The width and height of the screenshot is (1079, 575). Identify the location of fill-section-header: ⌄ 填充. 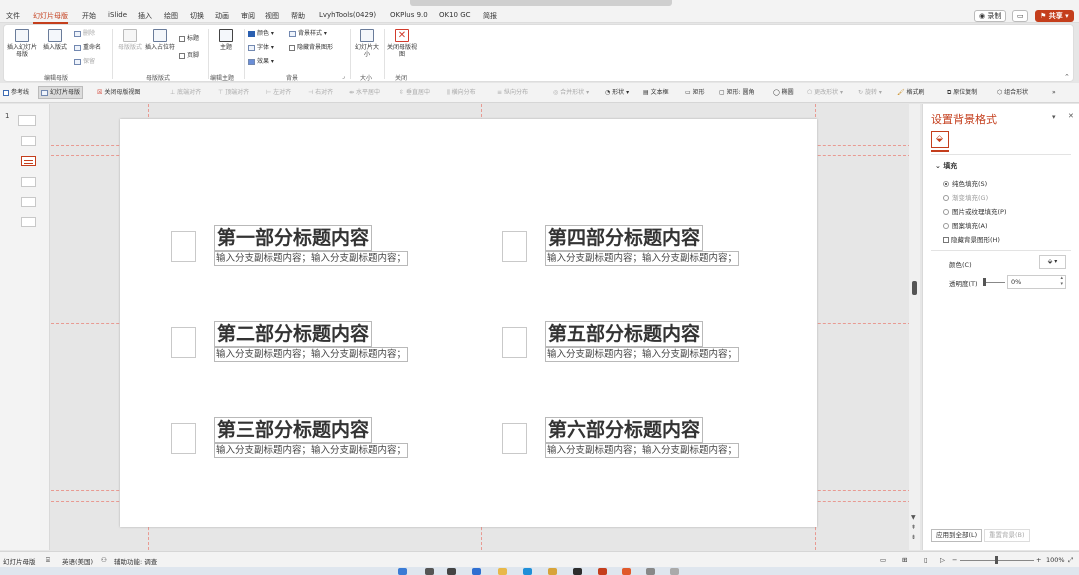
(946, 166).